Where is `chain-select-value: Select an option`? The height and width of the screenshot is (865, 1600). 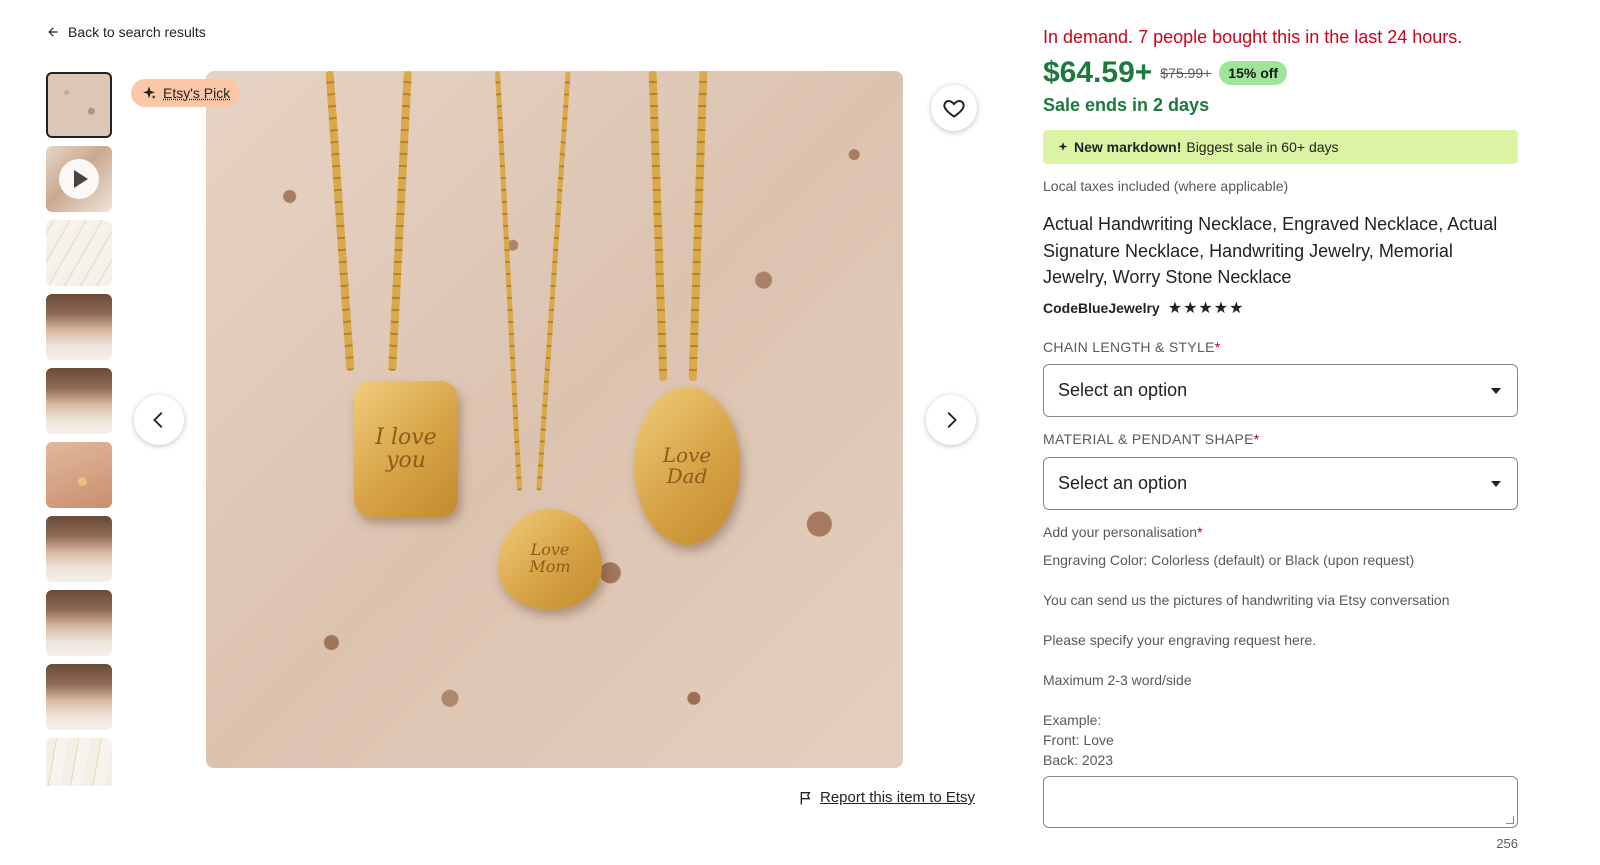
chain-select-value: Select an option is located at coordinates (1123, 390).